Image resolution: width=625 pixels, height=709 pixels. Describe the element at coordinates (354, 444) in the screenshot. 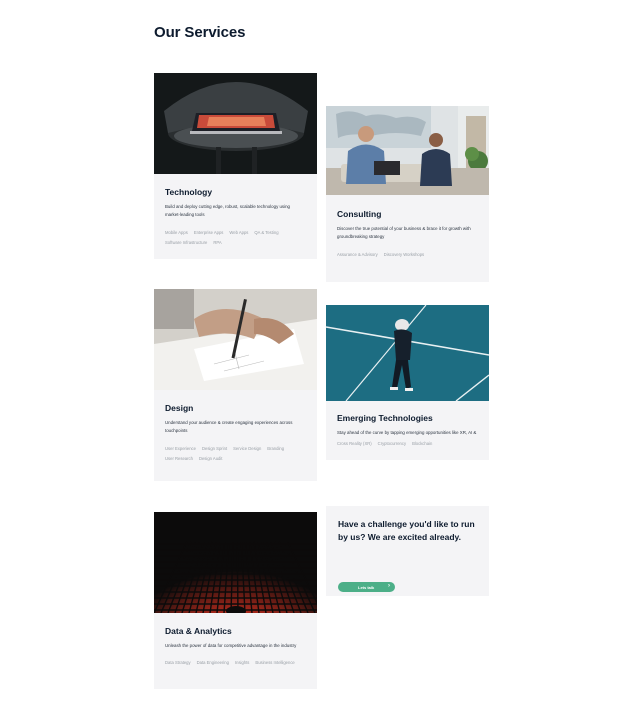

I see `tag: Cross Reality (XR)` at that location.